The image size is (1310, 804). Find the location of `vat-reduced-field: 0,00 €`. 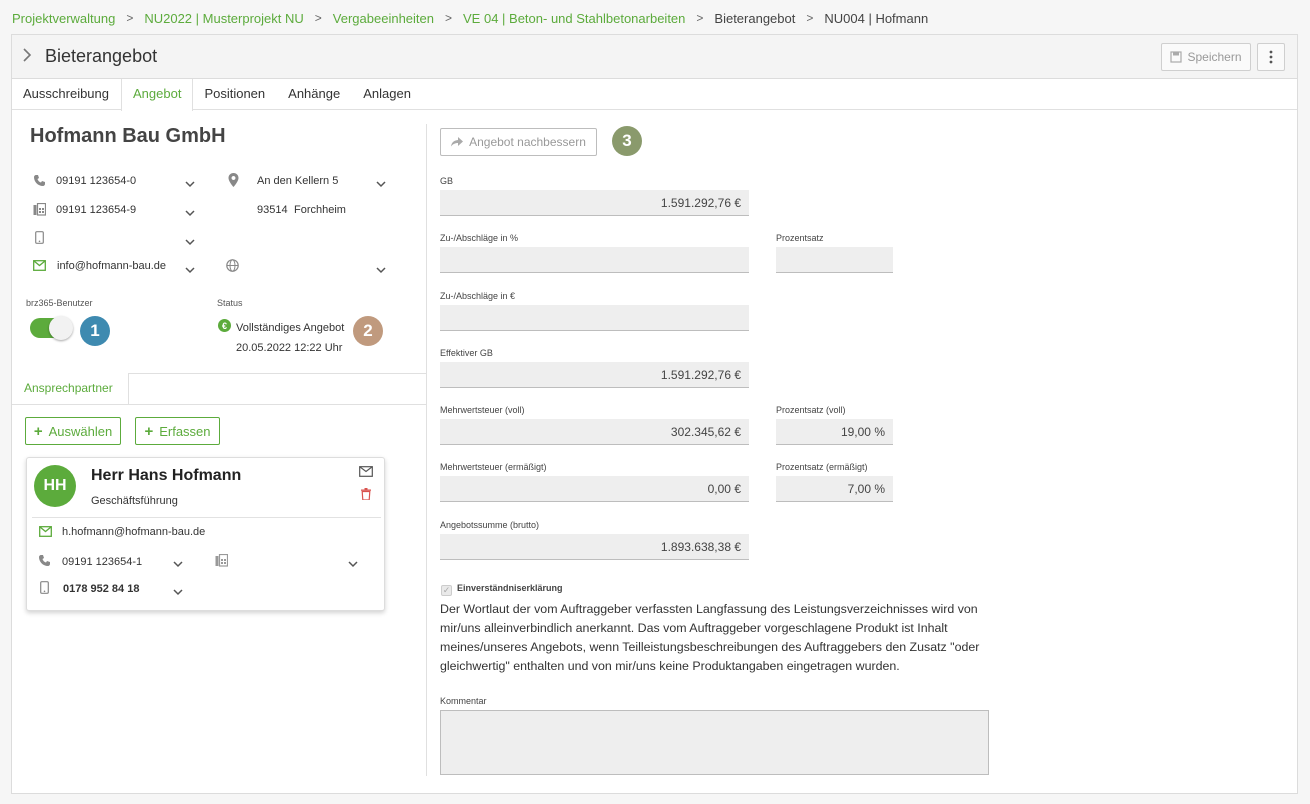

vat-reduced-field: 0,00 € is located at coordinates (594, 489).